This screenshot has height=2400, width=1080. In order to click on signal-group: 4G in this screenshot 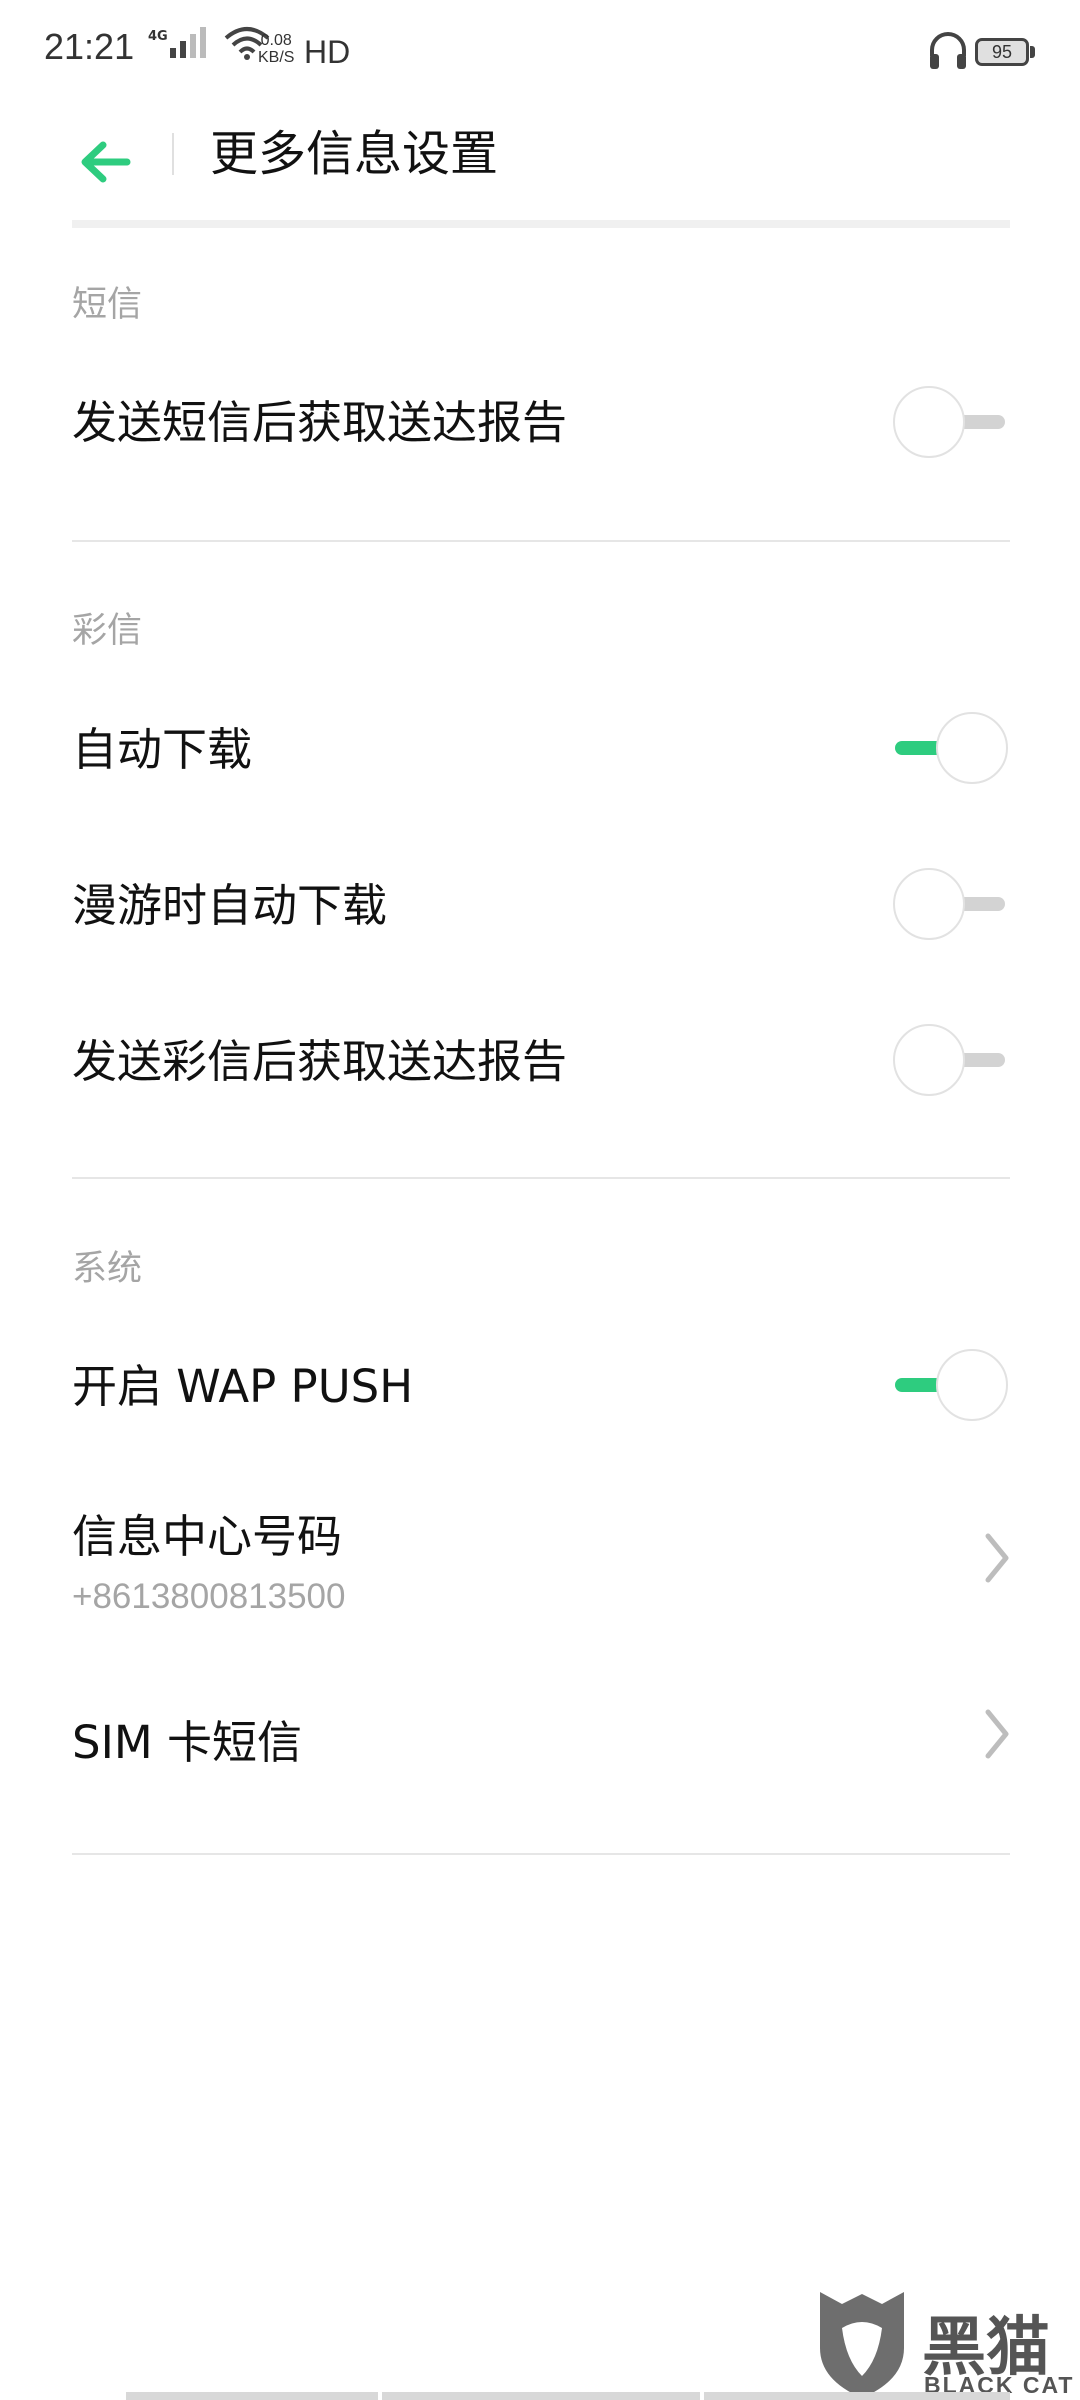, I will do `click(209, 43)`.